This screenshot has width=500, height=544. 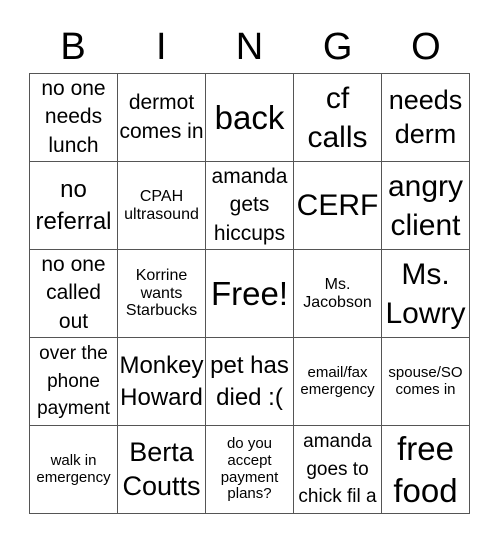 I want to click on header-letter-b: B, so click(x=73, y=47).